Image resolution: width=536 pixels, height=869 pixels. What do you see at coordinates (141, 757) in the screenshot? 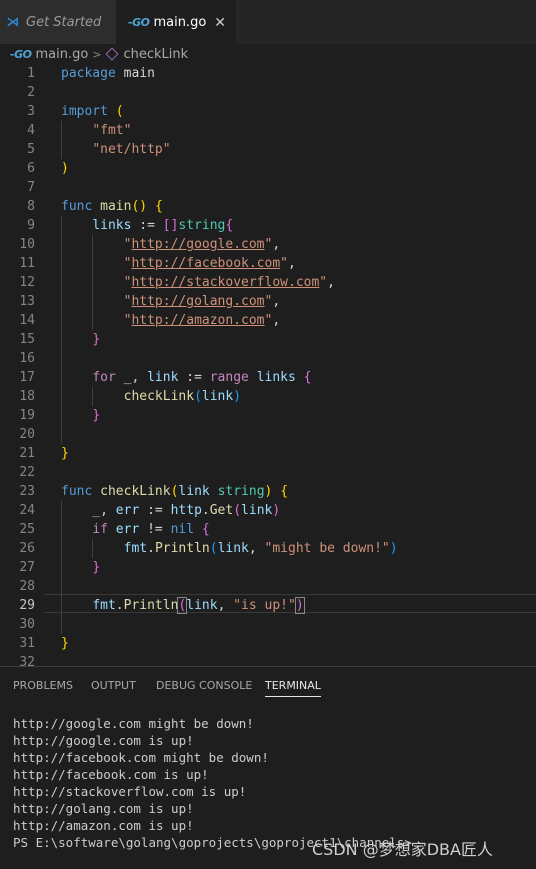
I see `terminal-line: http://facebook.com might be down!` at bounding box center [141, 757].